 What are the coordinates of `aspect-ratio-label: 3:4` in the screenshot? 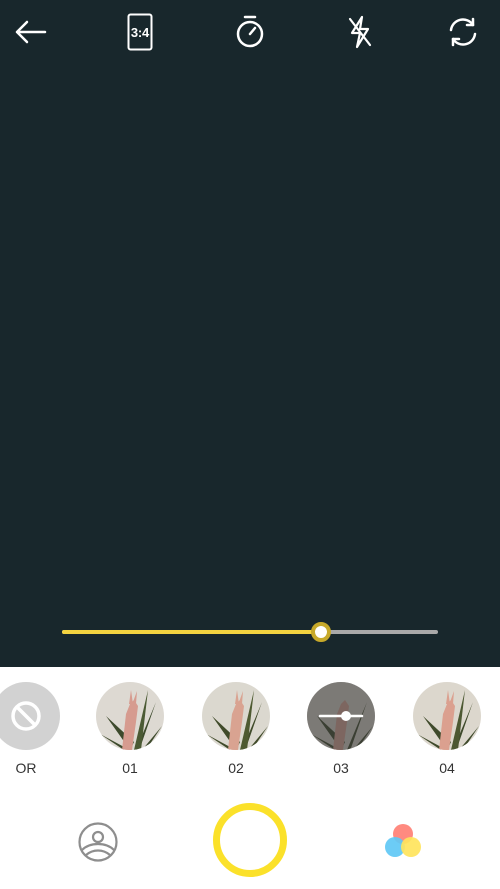 It's located at (140, 32).